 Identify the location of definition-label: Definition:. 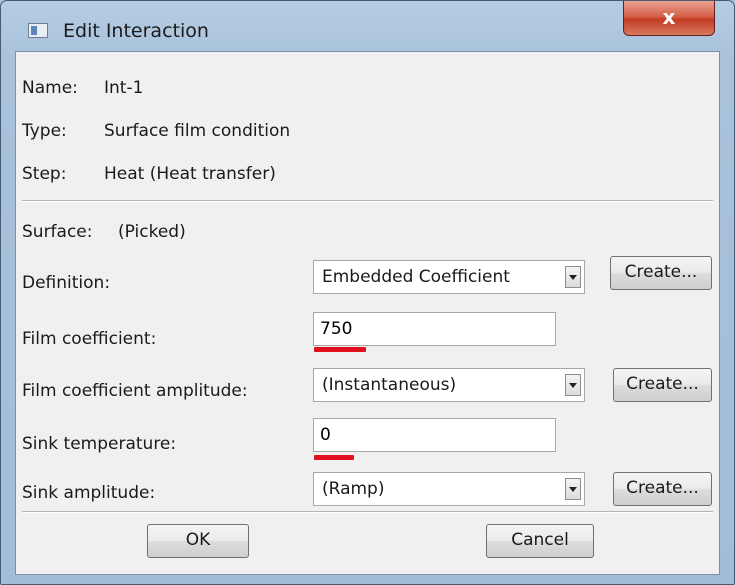
(66, 283).